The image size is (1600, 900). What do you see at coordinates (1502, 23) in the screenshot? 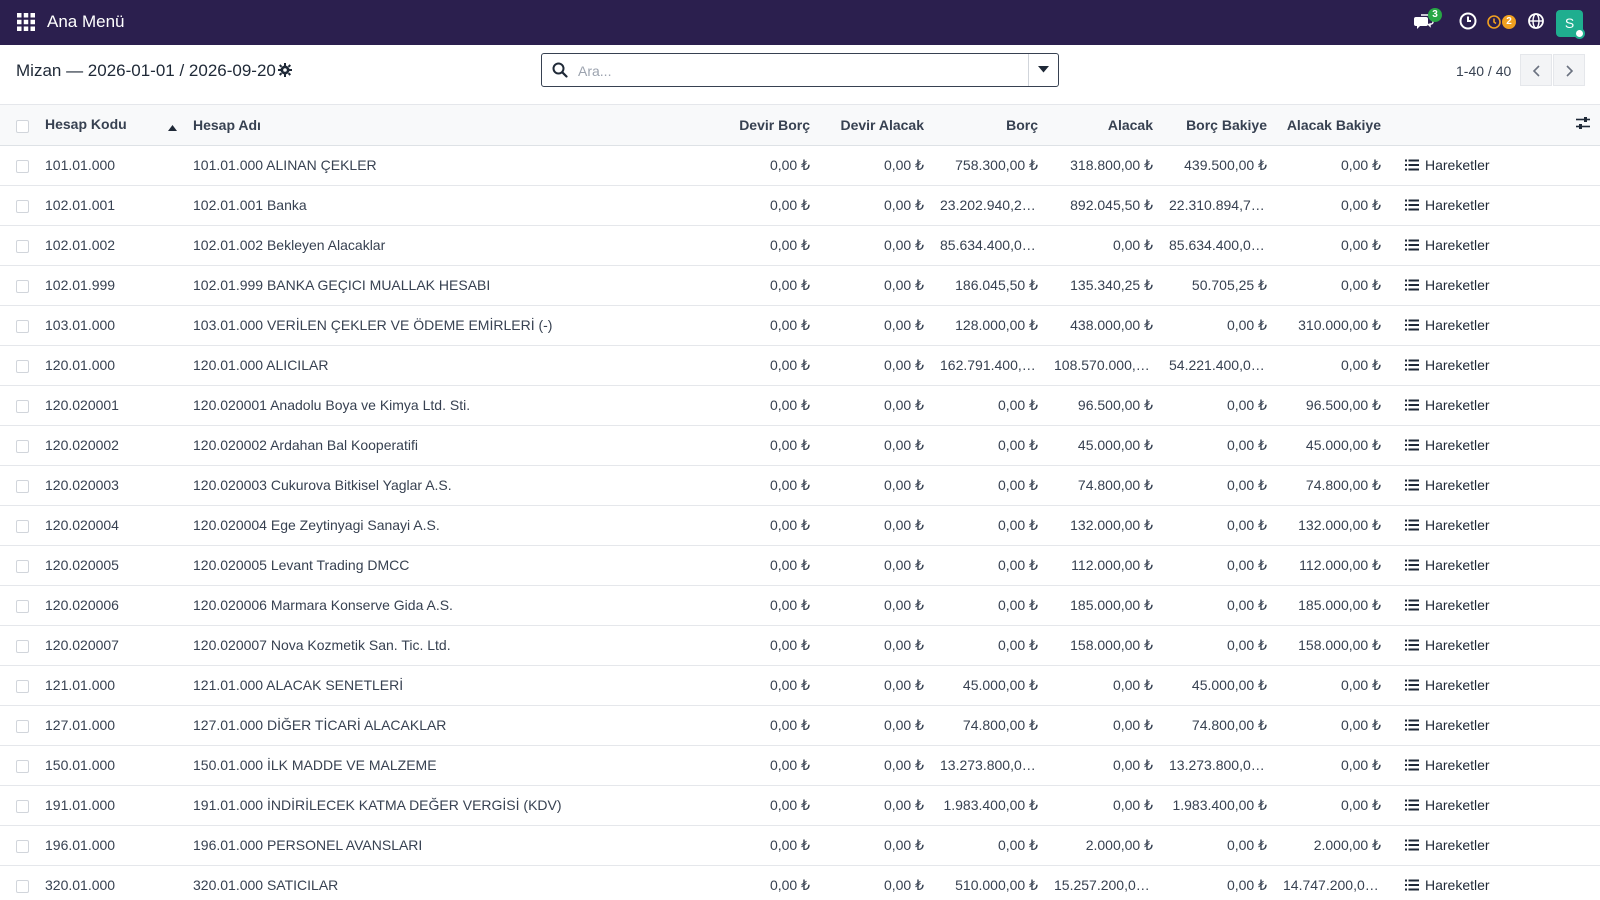
I see `timer-icon: 2` at bounding box center [1502, 23].